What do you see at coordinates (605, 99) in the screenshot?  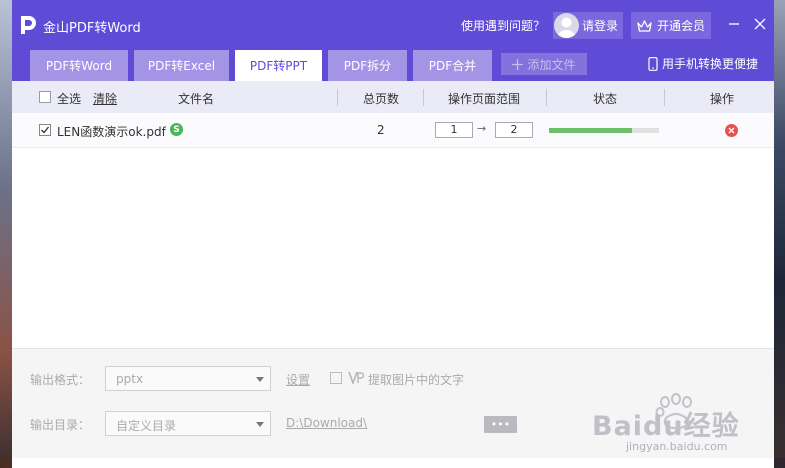 I see `column-status: 状态` at bounding box center [605, 99].